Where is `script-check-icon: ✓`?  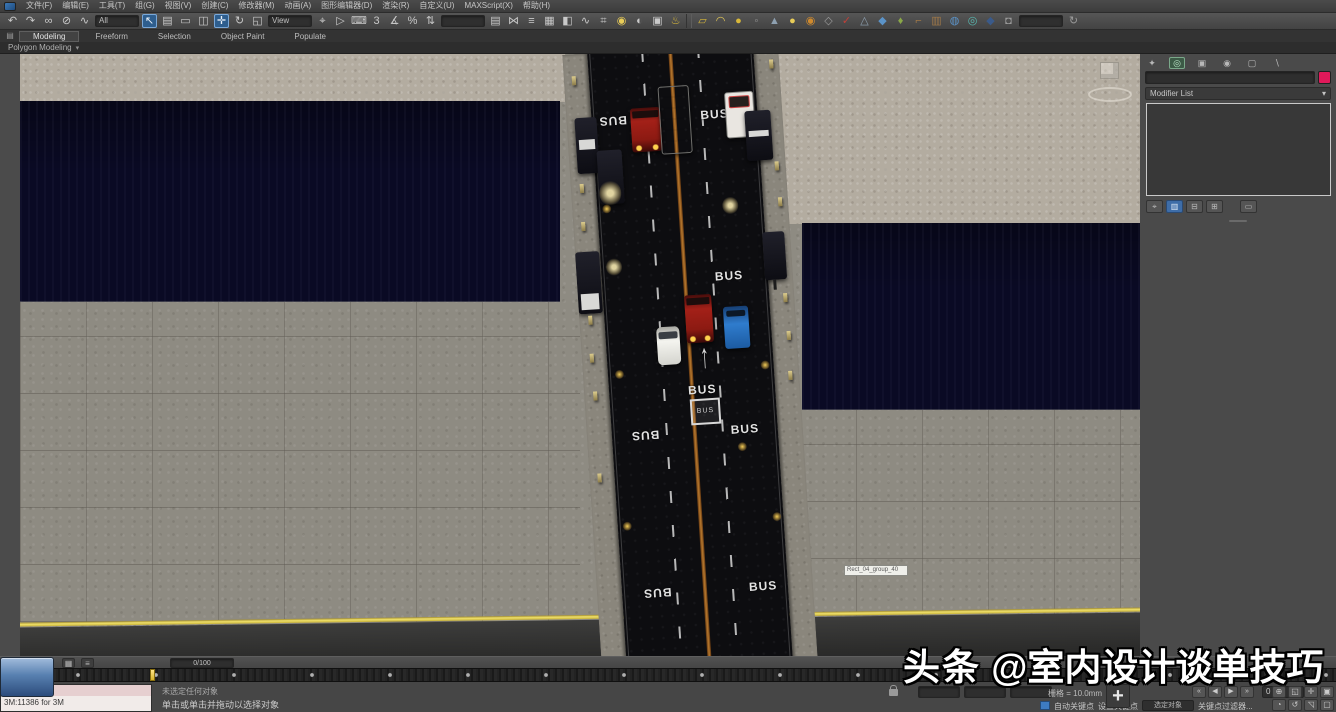
script-check-icon: ✓ is located at coordinates (846, 21).